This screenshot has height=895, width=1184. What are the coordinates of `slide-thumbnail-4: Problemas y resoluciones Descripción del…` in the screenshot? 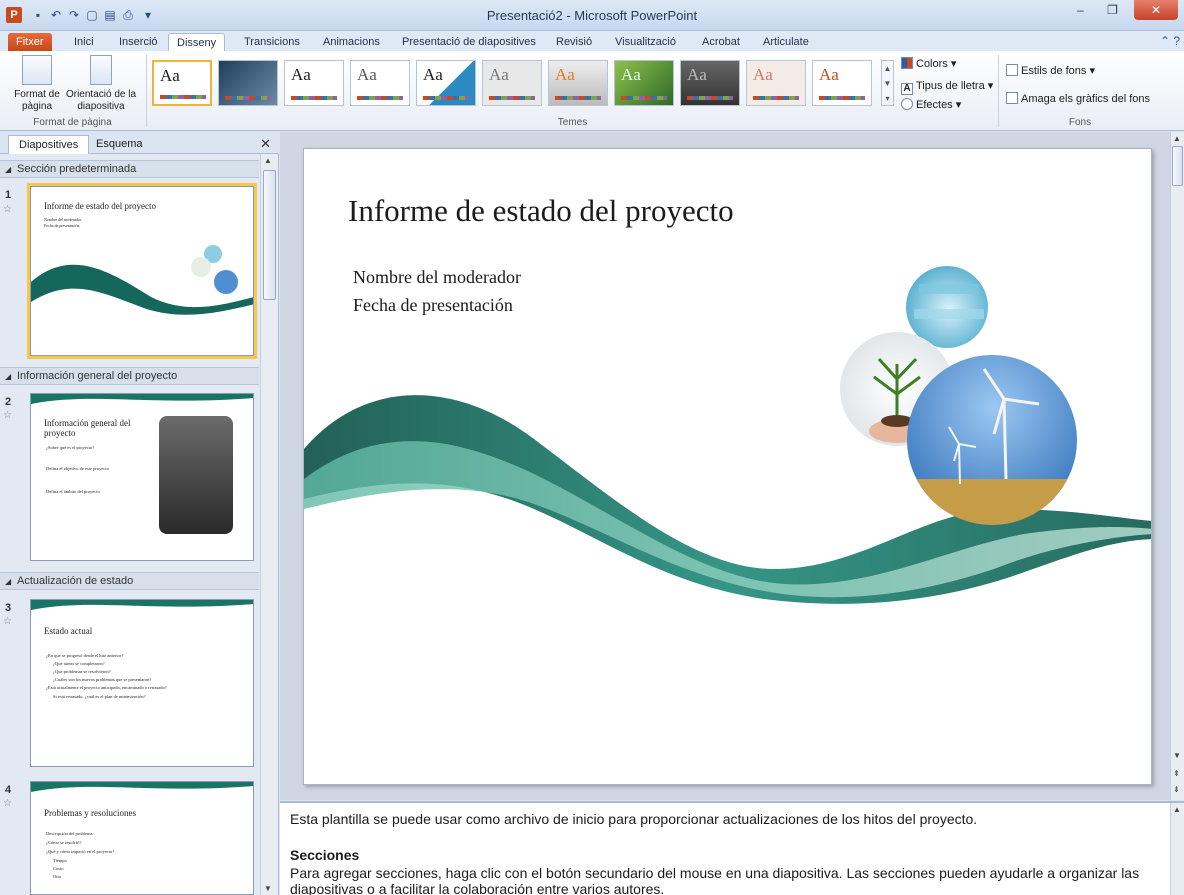 It's located at (142, 838).